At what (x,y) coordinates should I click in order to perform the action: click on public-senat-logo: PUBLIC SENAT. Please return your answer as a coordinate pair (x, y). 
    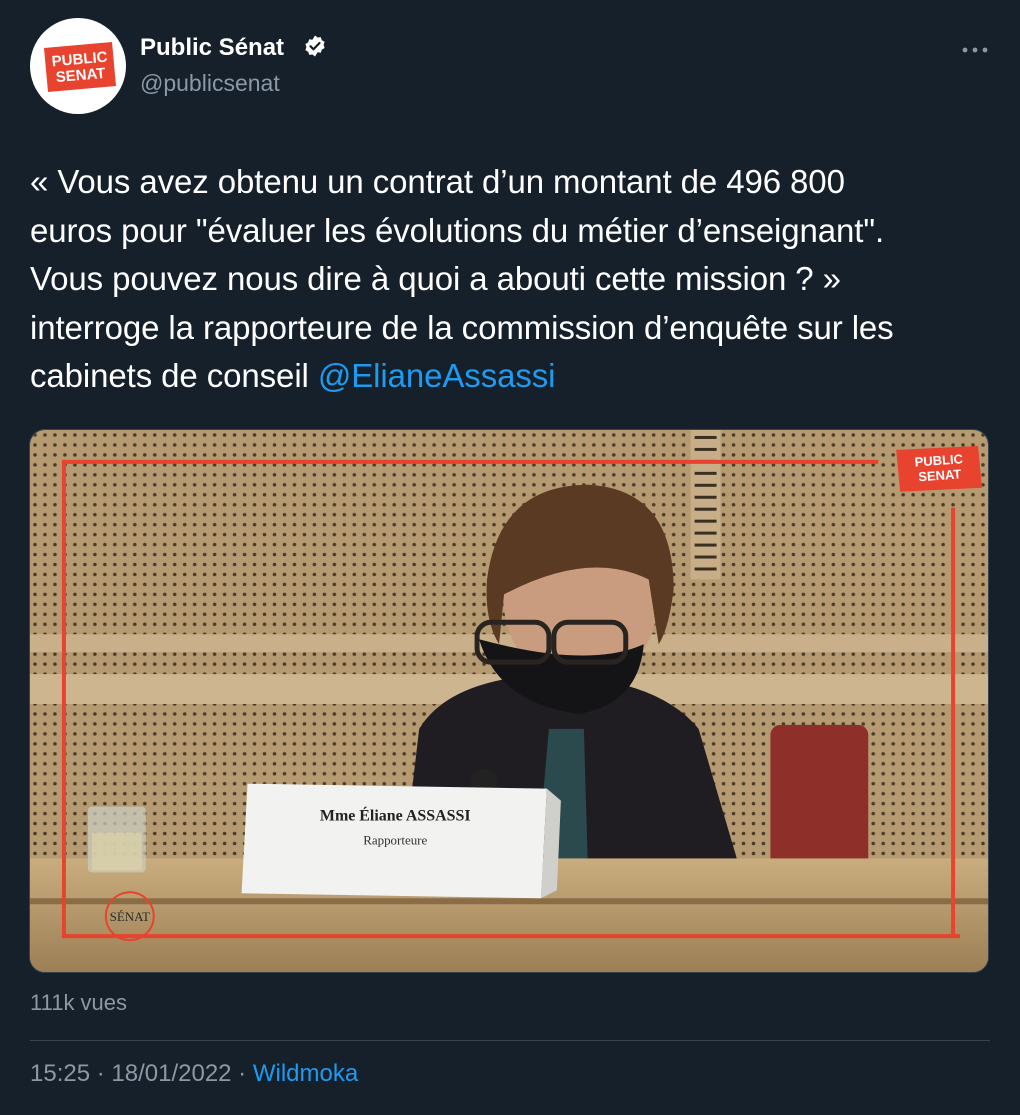
    Looking at the image, I should click on (80, 67).